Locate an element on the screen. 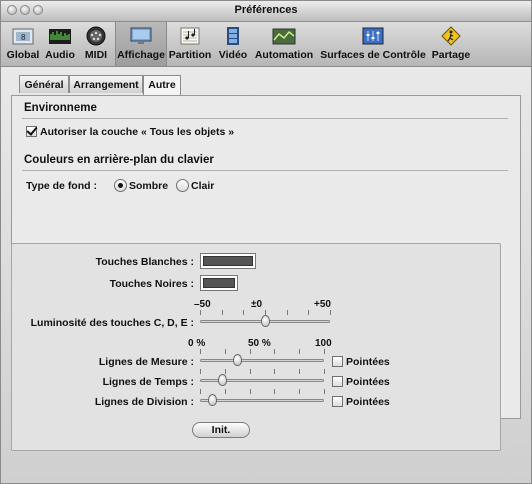 This screenshot has height=484, width=532. division-dotted-checkbox is located at coordinates (337, 401).